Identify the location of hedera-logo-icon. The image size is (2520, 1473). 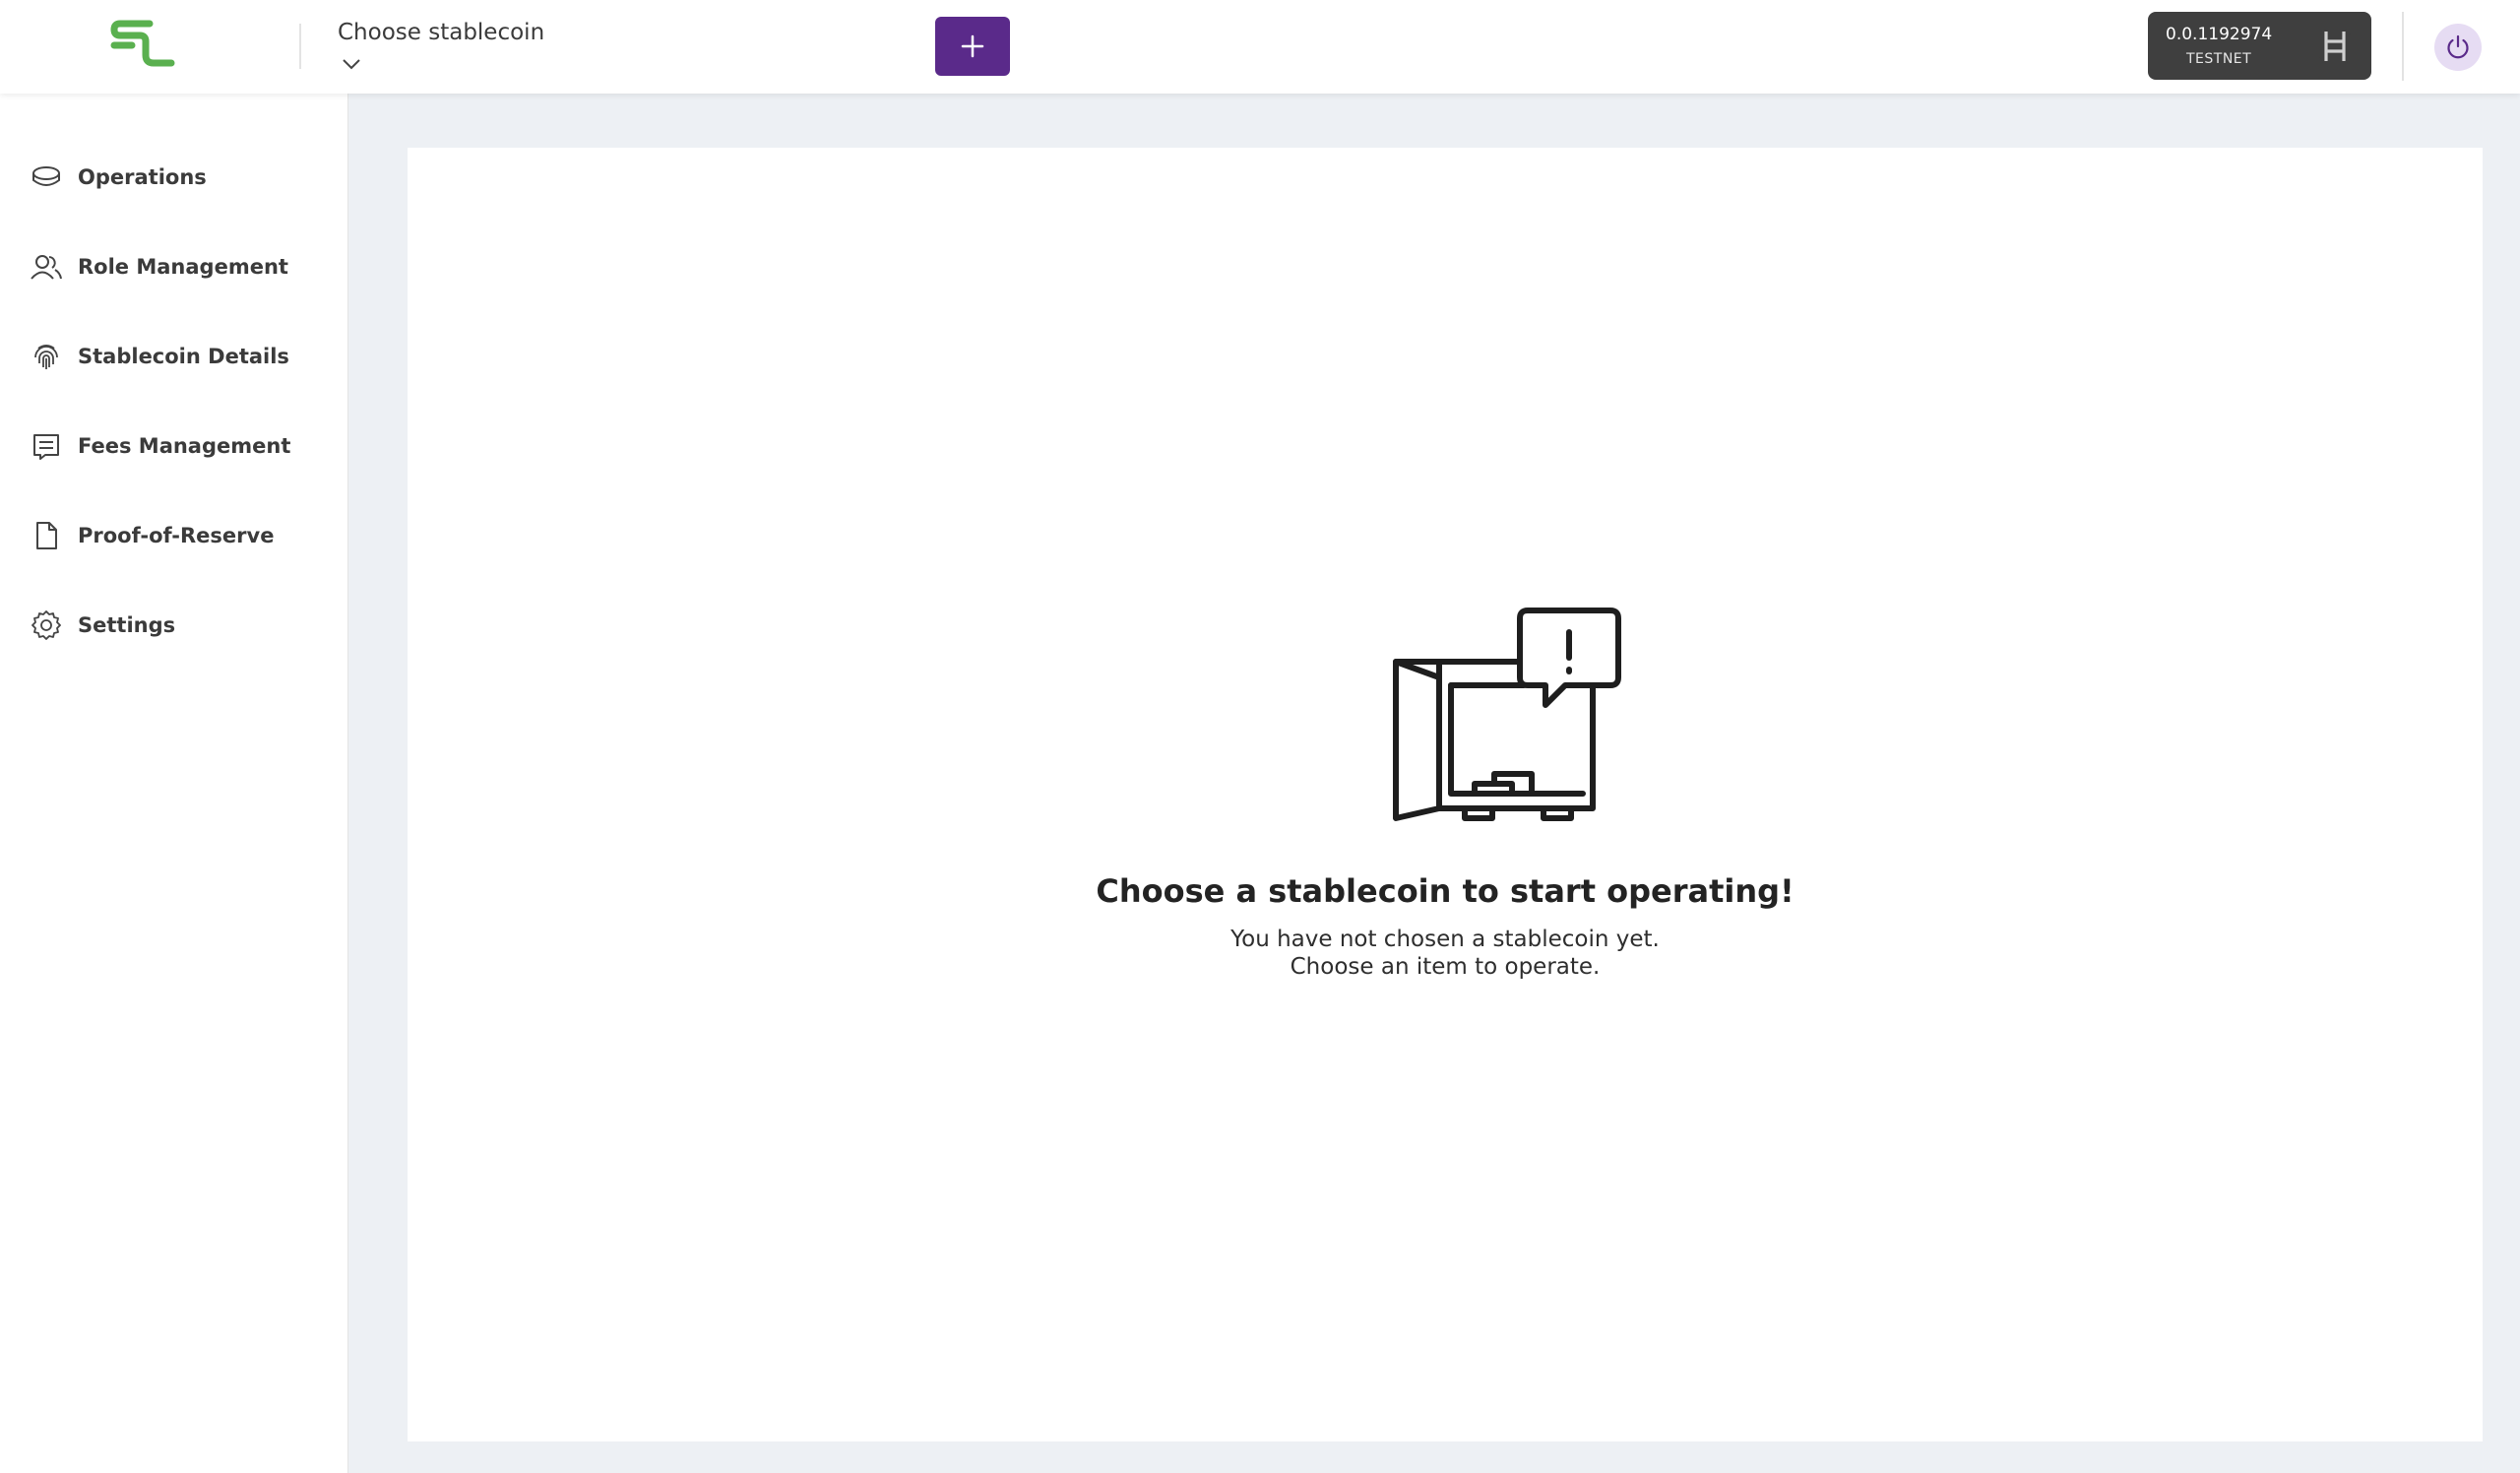
(2335, 46).